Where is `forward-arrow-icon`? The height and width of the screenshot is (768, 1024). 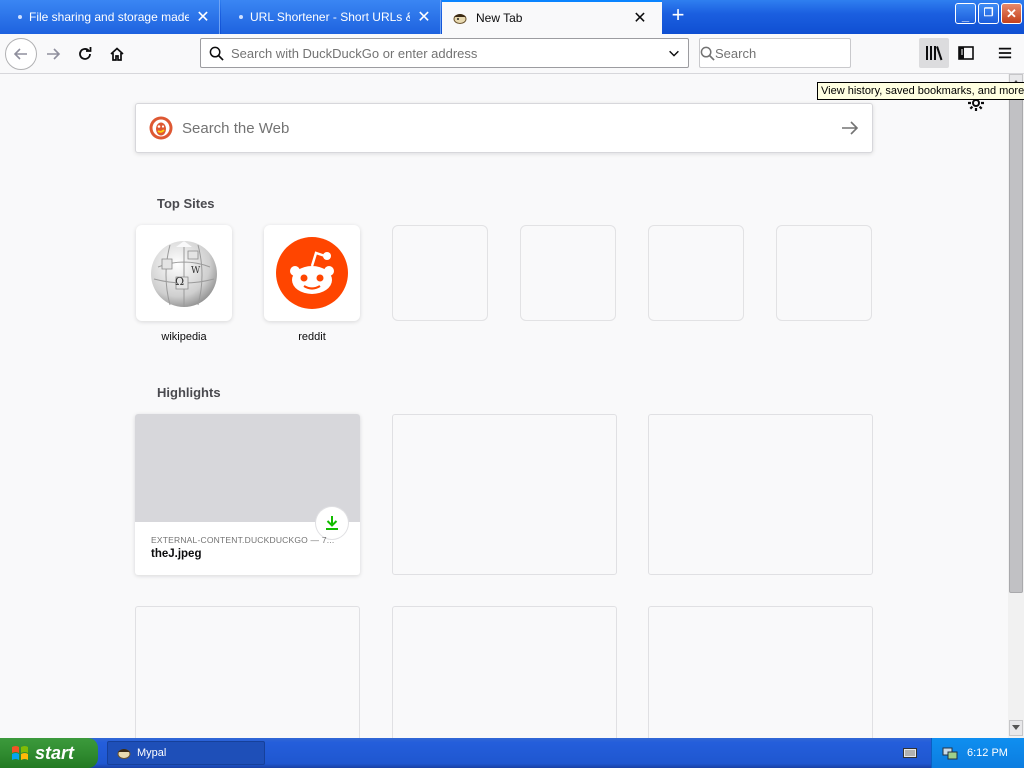 forward-arrow-icon is located at coordinates (54, 54).